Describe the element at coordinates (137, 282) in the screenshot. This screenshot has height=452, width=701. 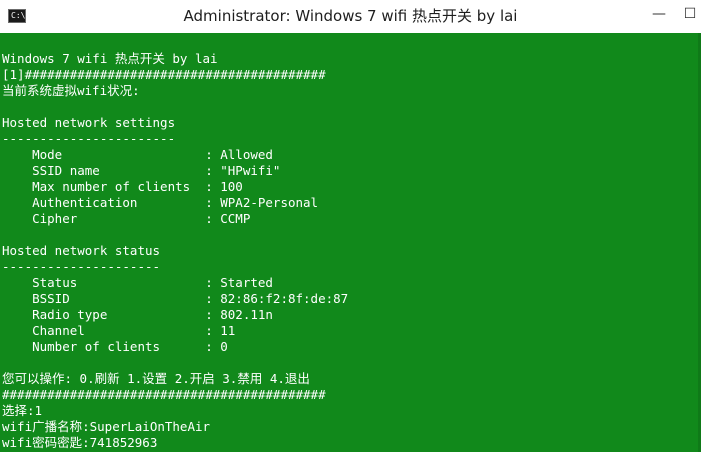
I see `console-line: Status : Started` at that location.